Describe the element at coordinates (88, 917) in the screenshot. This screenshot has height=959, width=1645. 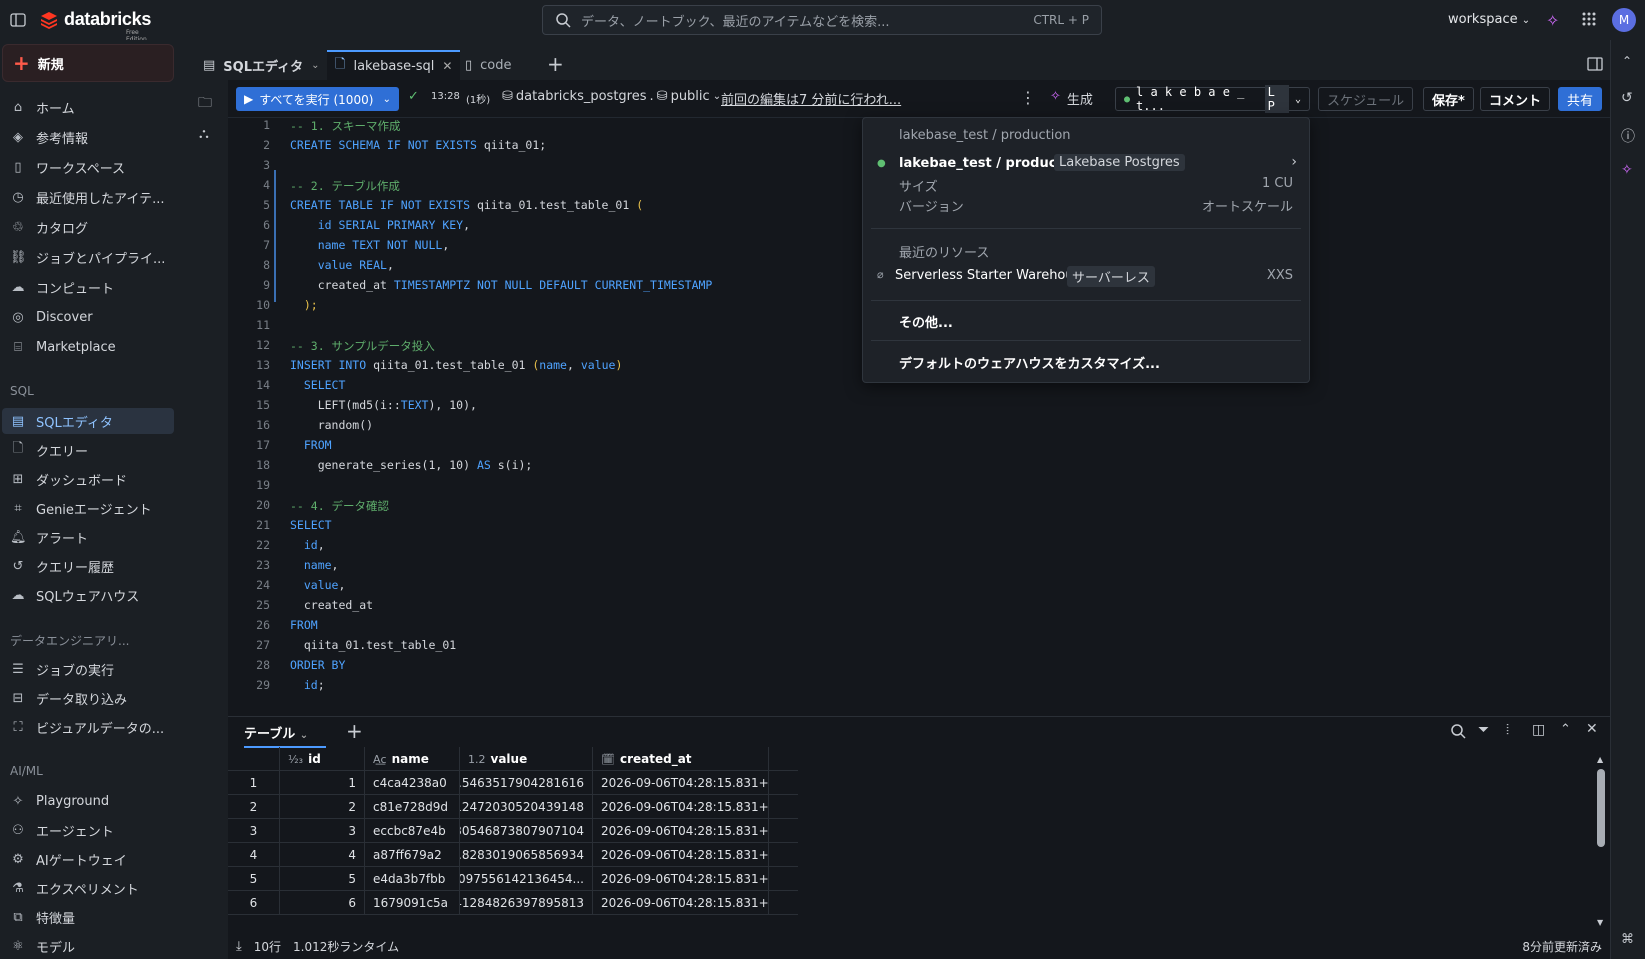
I see `sidebar-item-features: ⧉ 特徴量` at that location.